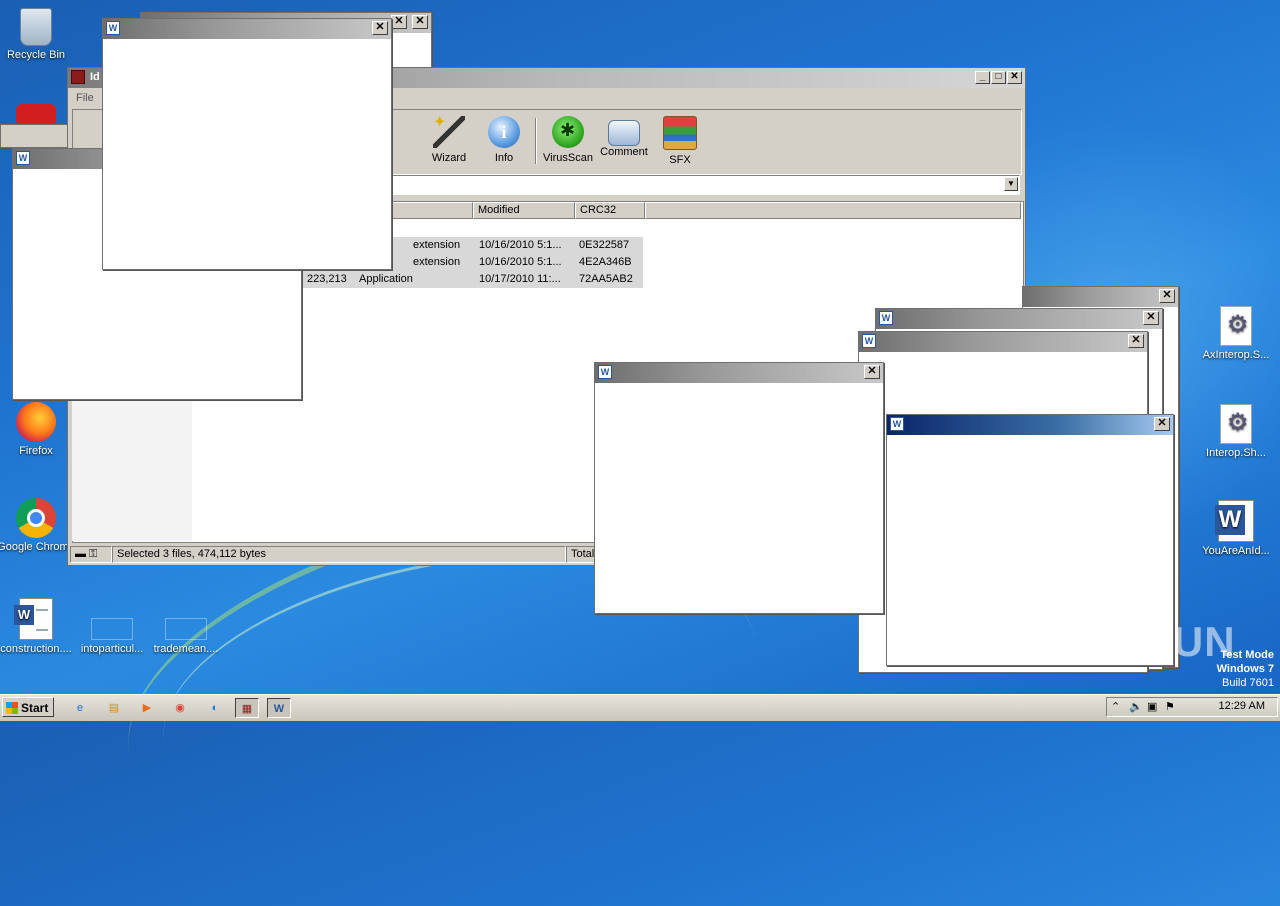 The image size is (1280, 906). I want to click on wizard-button: Wizard, so click(449, 138).